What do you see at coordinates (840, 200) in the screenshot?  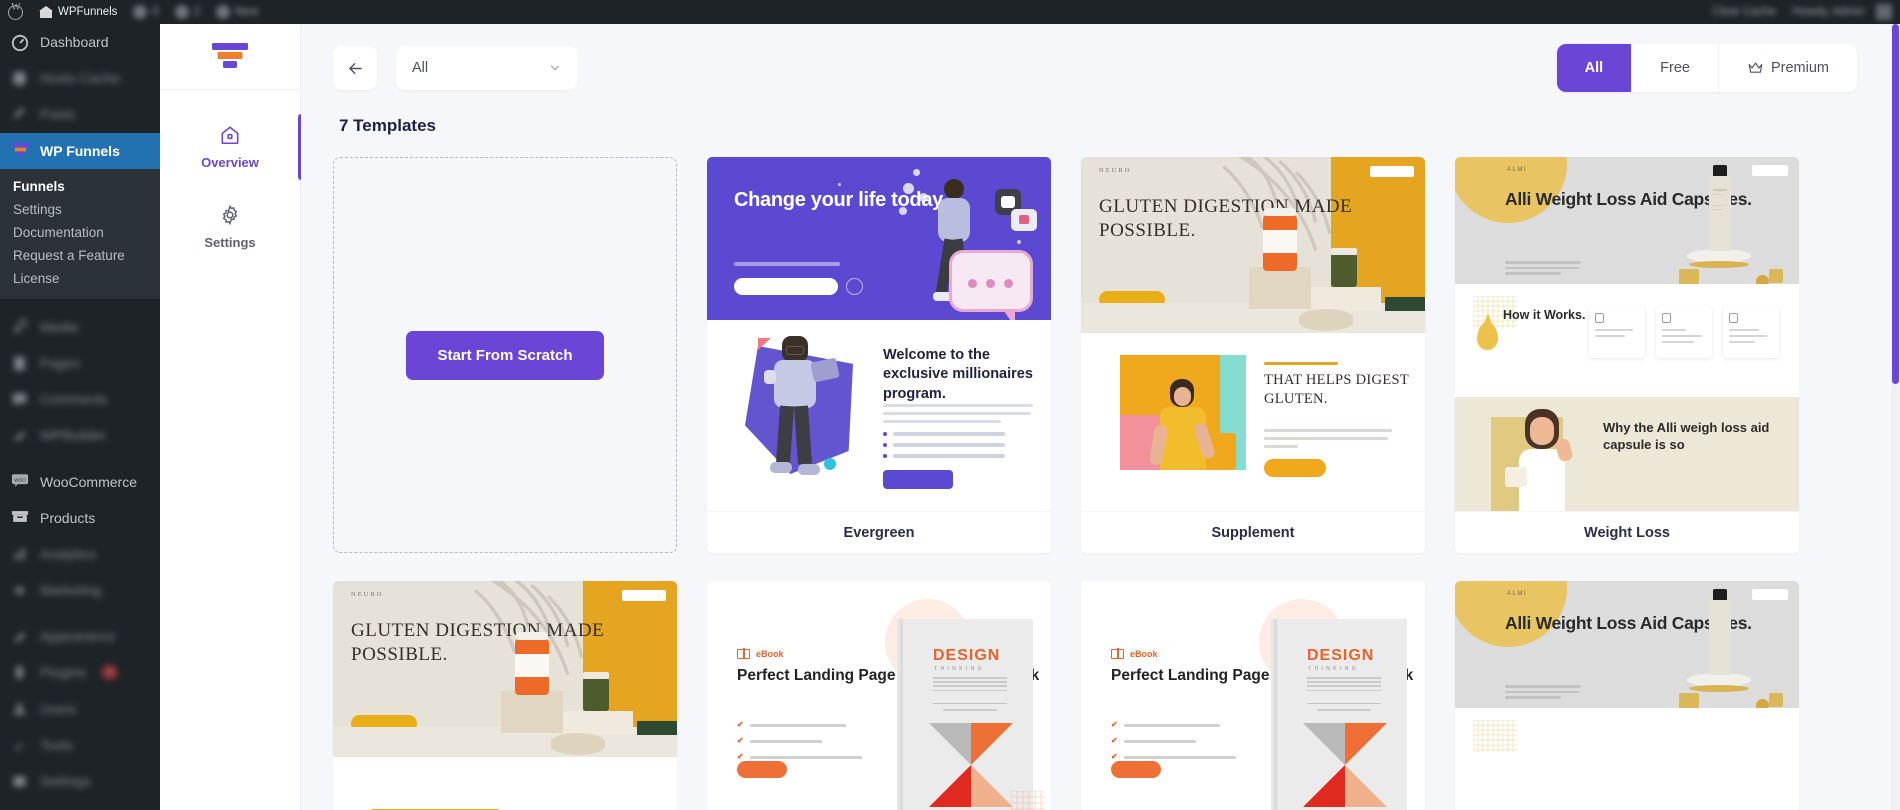 I see `evergreen-headline: Change your life today.` at bounding box center [840, 200].